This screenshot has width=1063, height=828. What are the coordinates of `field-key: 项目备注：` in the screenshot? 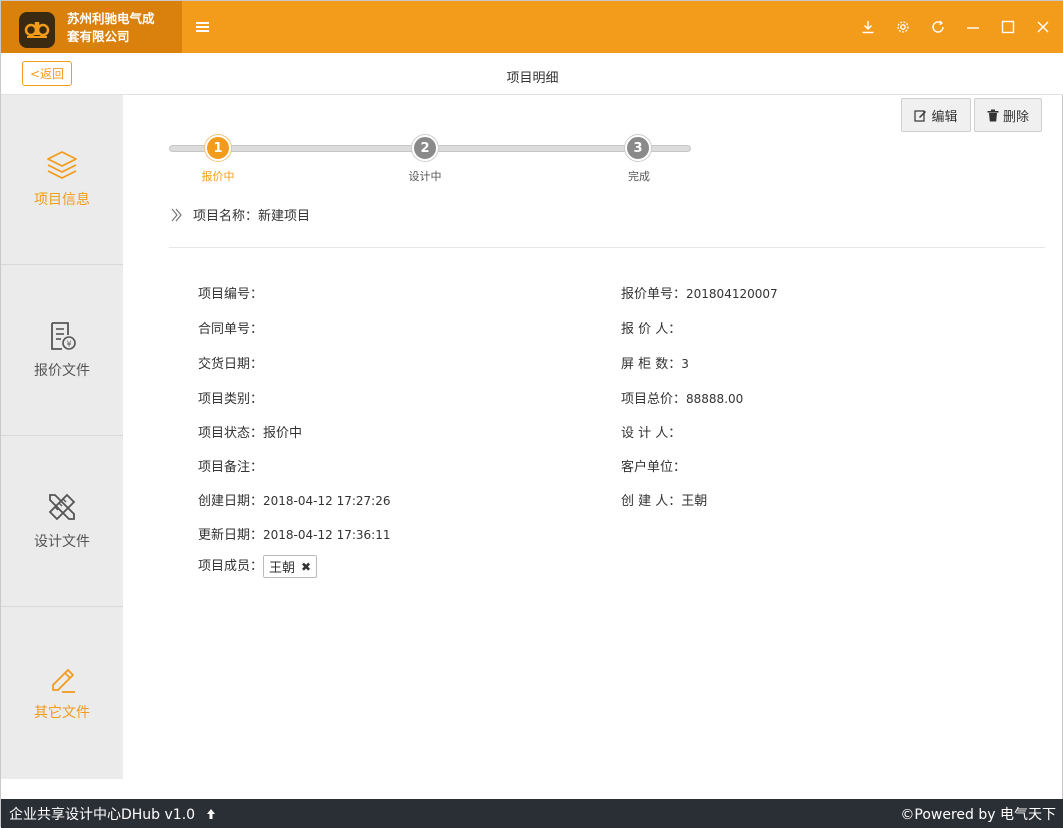 It's located at (231, 467).